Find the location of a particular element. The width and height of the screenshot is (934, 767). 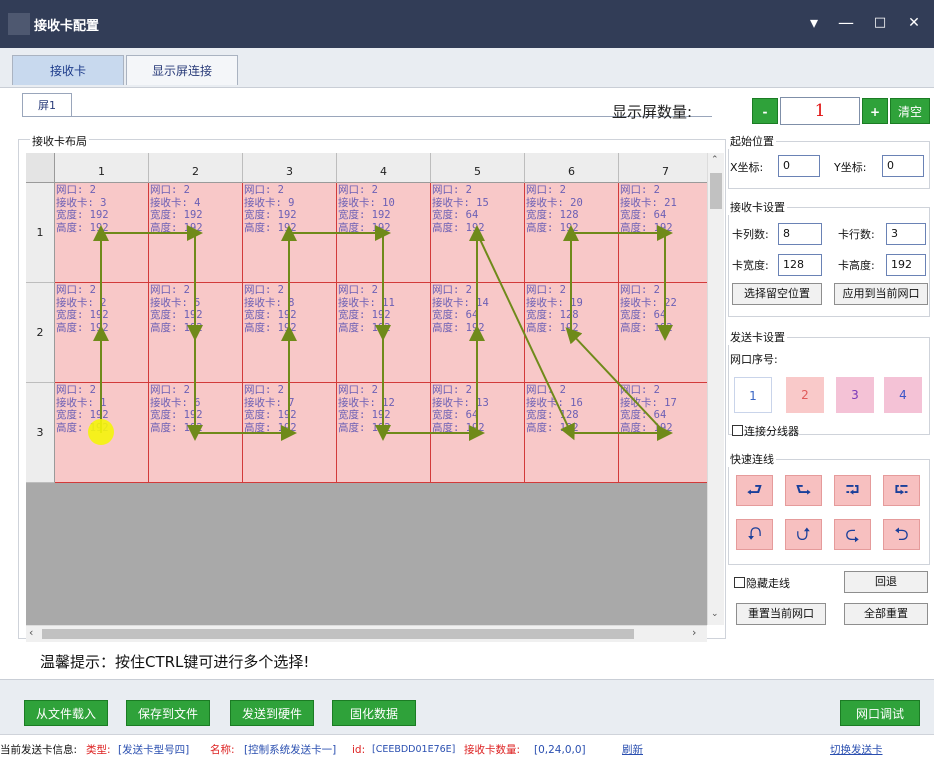

card-settings-label: 接收卡设置 is located at coordinates (757, 207).